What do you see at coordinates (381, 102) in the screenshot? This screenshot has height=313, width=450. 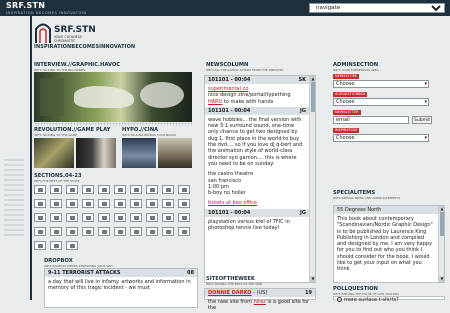 I see `suggestionbox-select: Choose` at bounding box center [381, 102].